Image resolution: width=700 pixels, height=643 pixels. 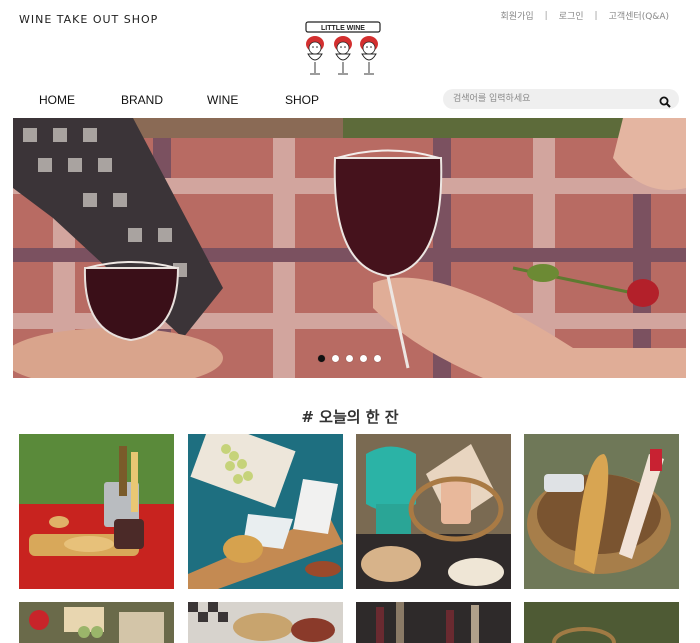 I want to click on signup-link: 회원가입, so click(x=517, y=15).